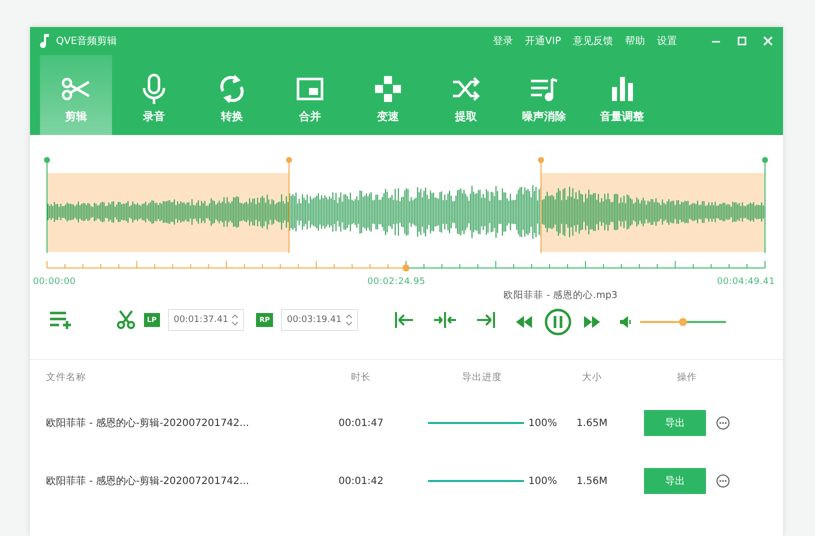 The height and width of the screenshot is (536, 815). I want to click on menu-link: 设置, so click(667, 41).